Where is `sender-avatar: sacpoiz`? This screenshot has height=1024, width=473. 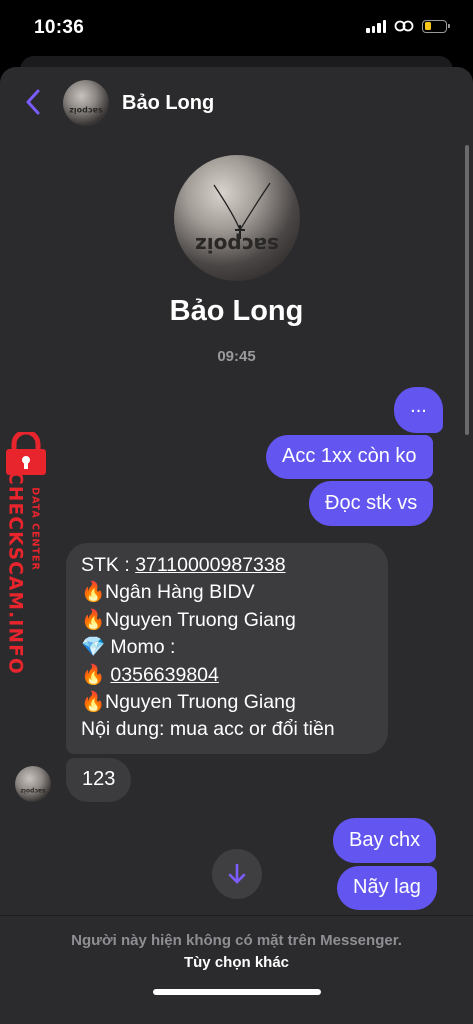 sender-avatar: sacpoiz is located at coordinates (33, 784).